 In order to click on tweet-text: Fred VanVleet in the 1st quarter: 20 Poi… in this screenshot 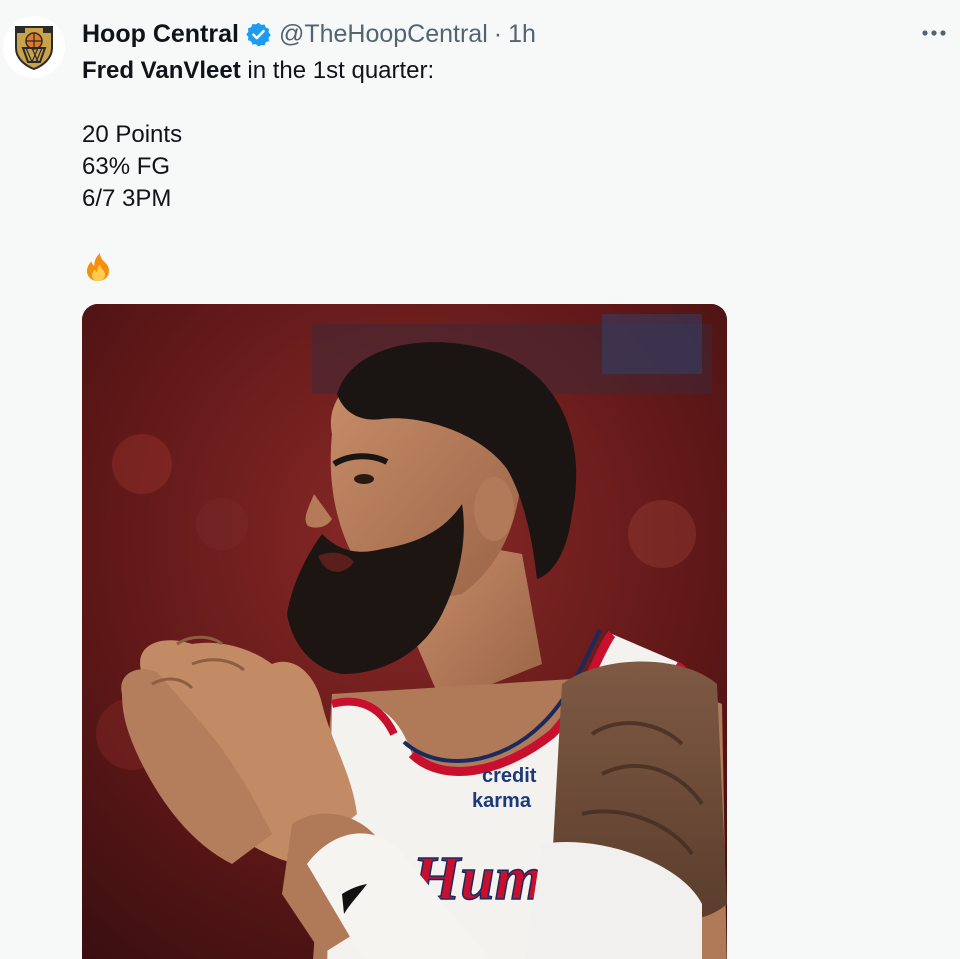, I will do `click(258, 135)`.